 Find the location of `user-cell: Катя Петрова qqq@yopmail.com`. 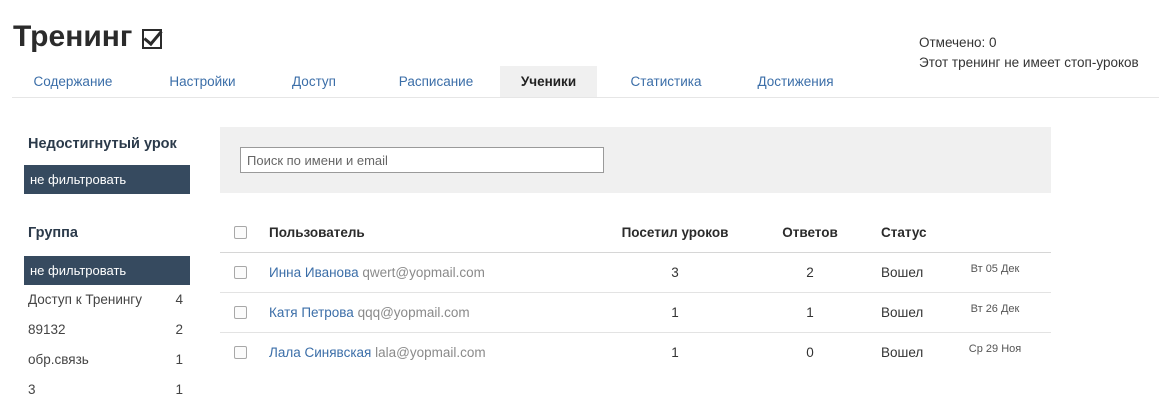

user-cell: Катя Петрова qqq@yopmail.com is located at coordinates (369, 313).